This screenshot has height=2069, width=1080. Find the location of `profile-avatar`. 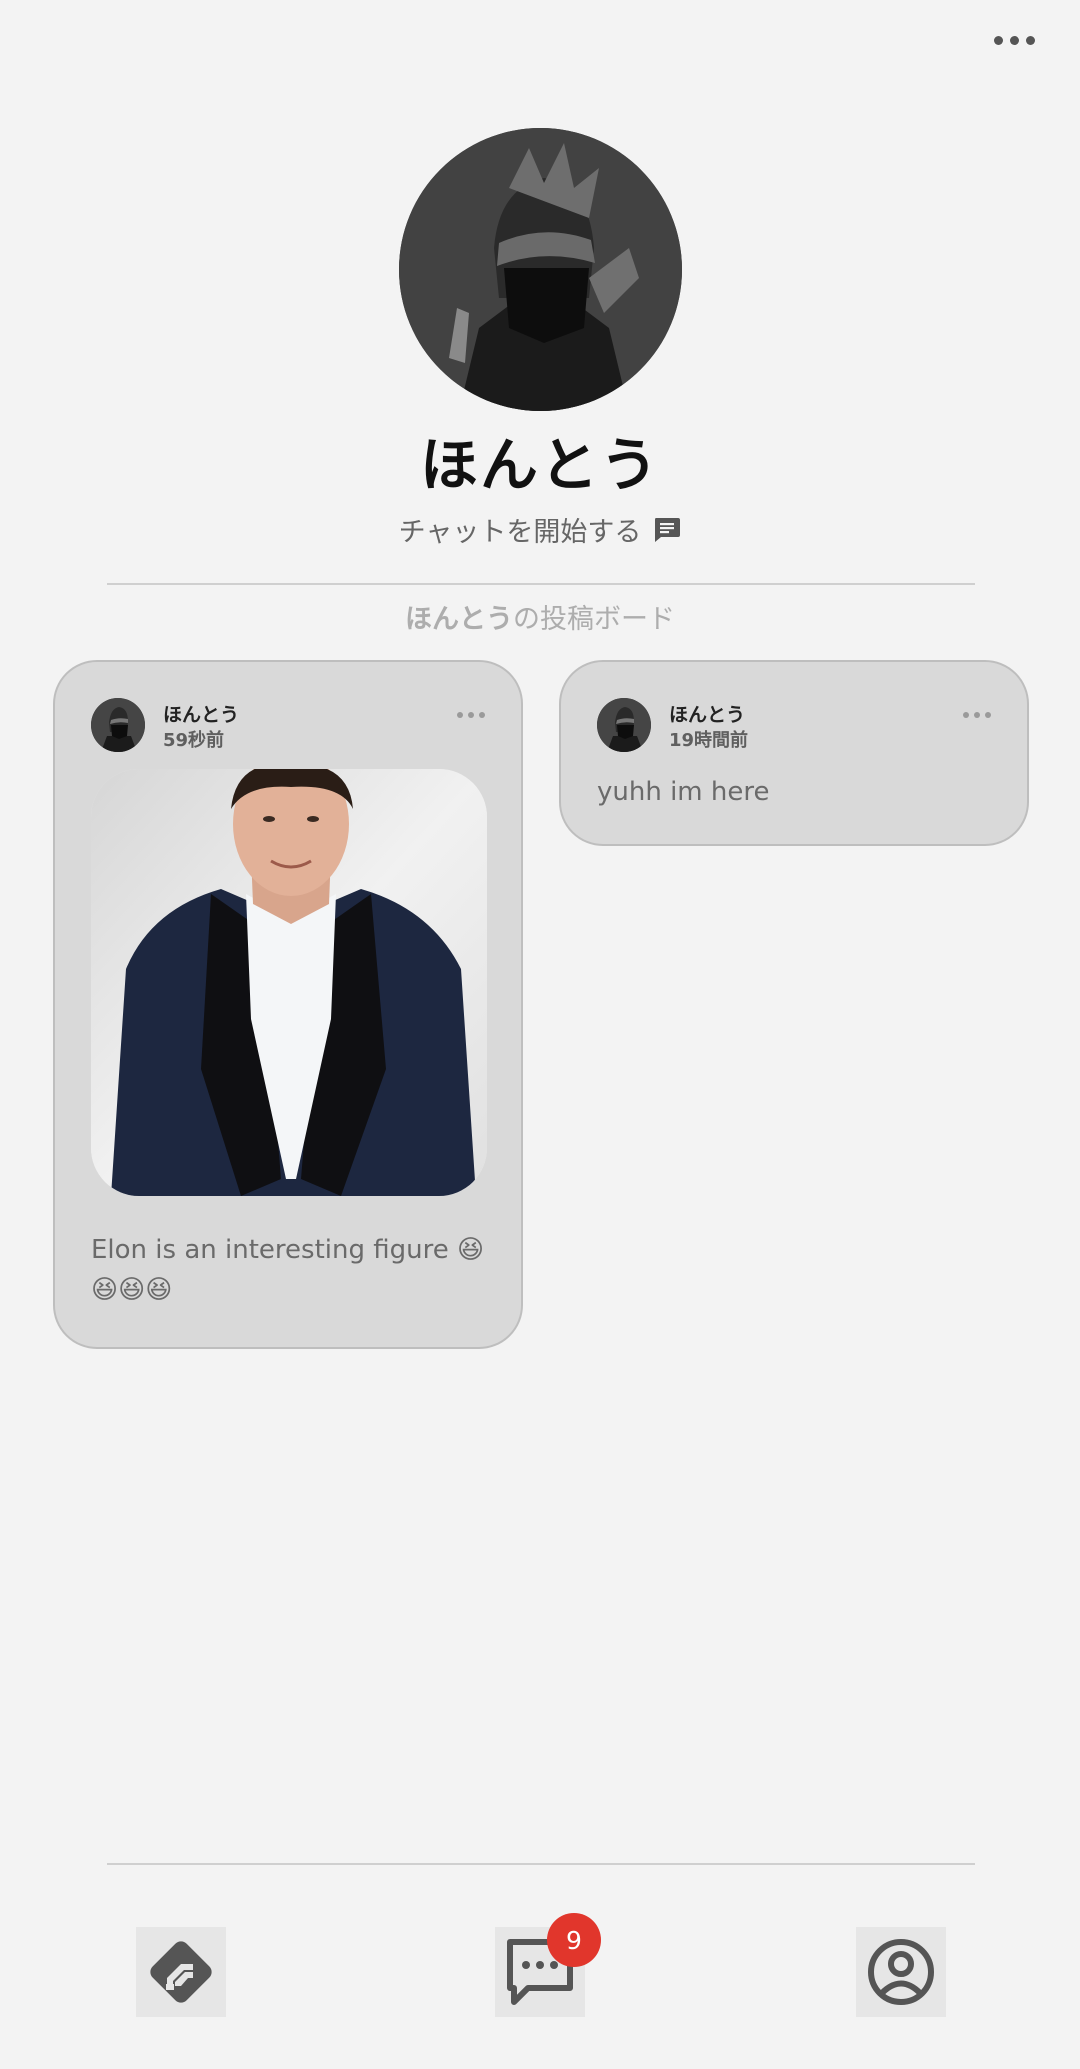

profile-avatar is located at coordinates (540, 269).